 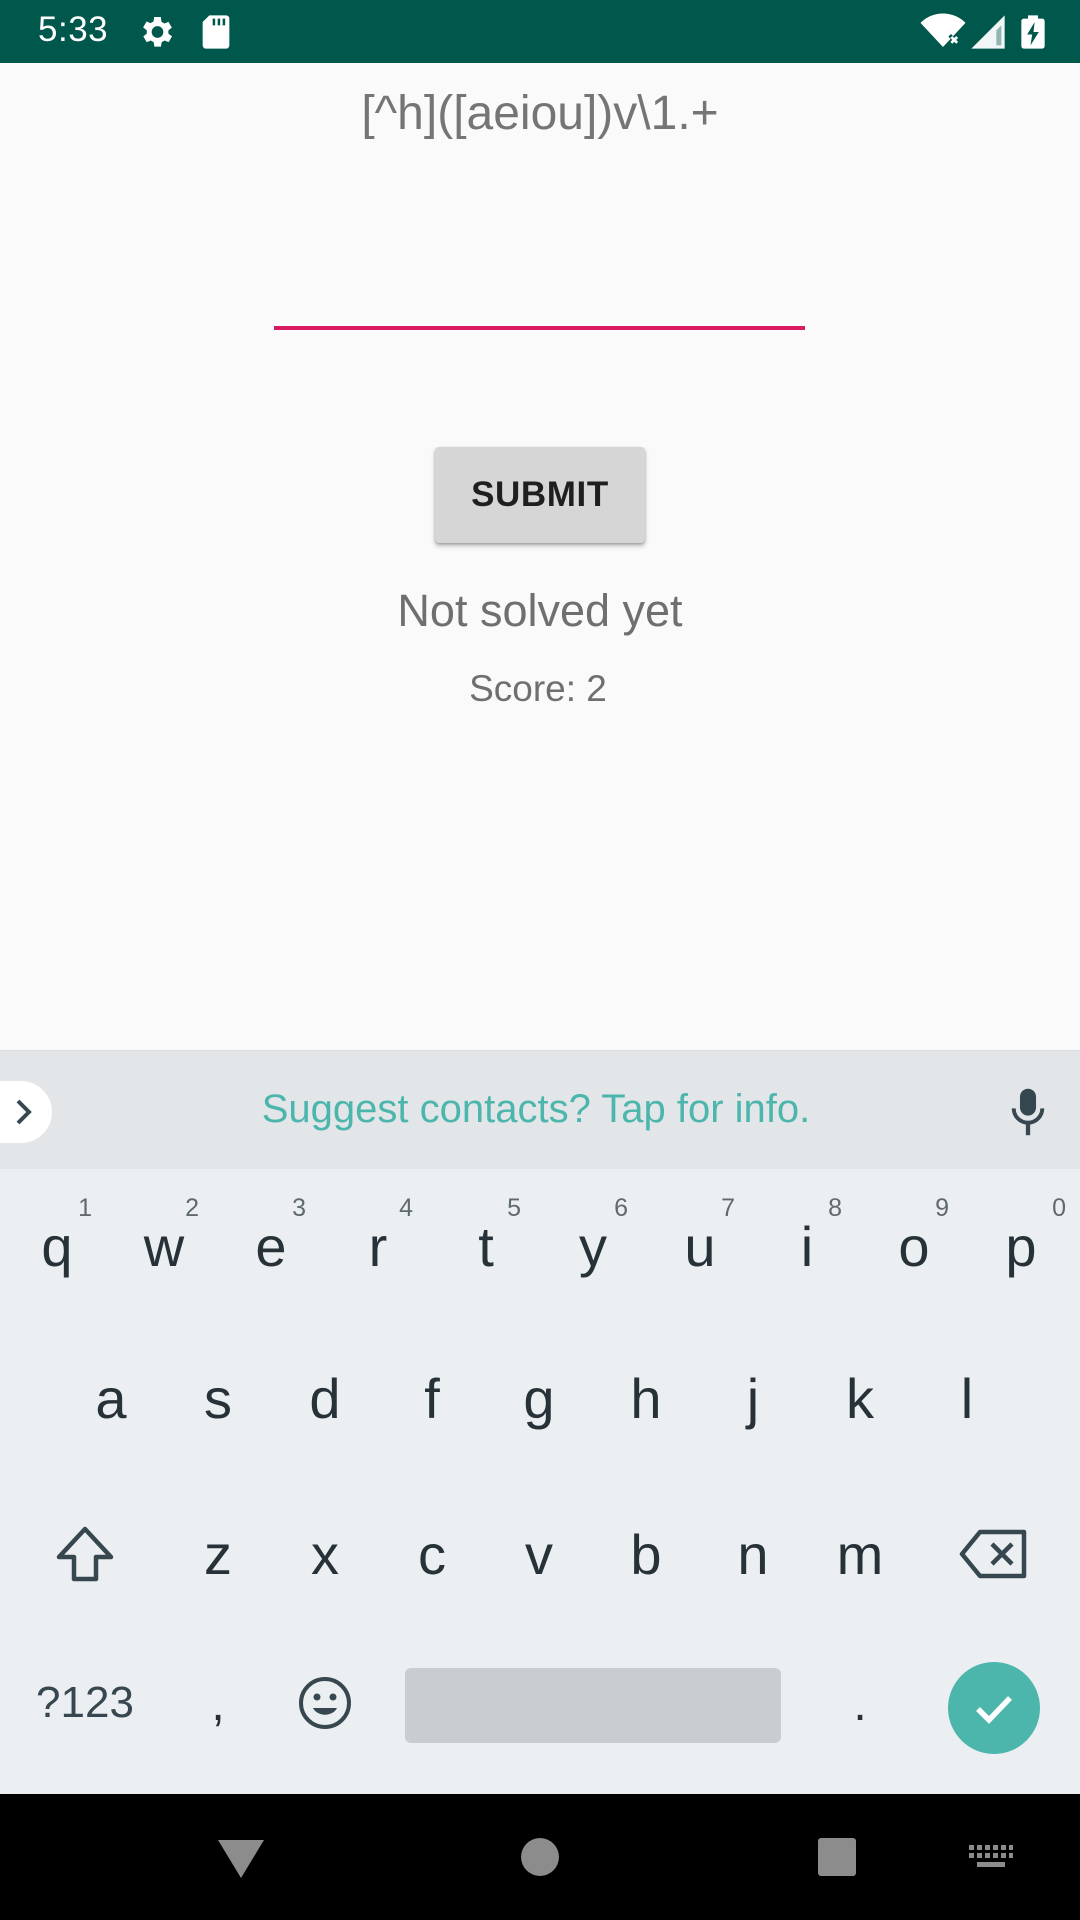 I want to click on key-label: q, so click(x=57, y=1246).